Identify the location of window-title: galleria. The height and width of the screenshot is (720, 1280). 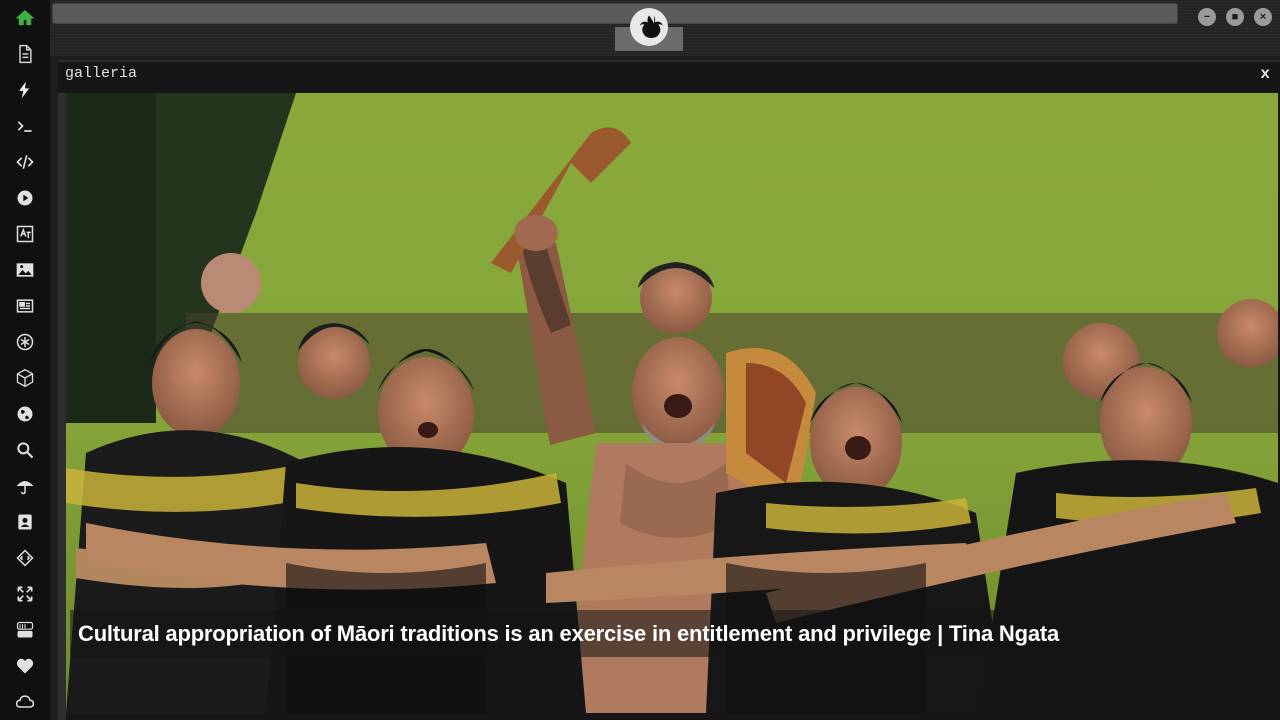
(101, 73).